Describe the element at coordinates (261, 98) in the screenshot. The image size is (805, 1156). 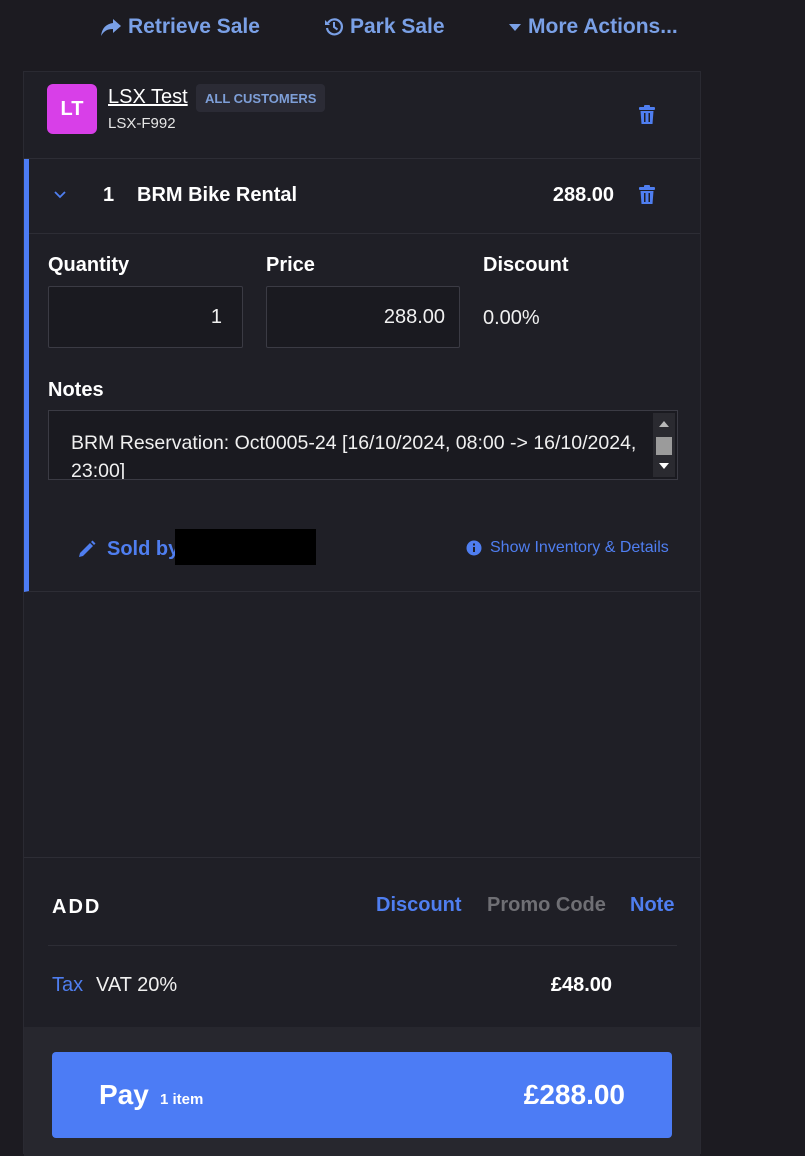
I see `customer-group-badge: ALL CUSTOMERS` at that location.